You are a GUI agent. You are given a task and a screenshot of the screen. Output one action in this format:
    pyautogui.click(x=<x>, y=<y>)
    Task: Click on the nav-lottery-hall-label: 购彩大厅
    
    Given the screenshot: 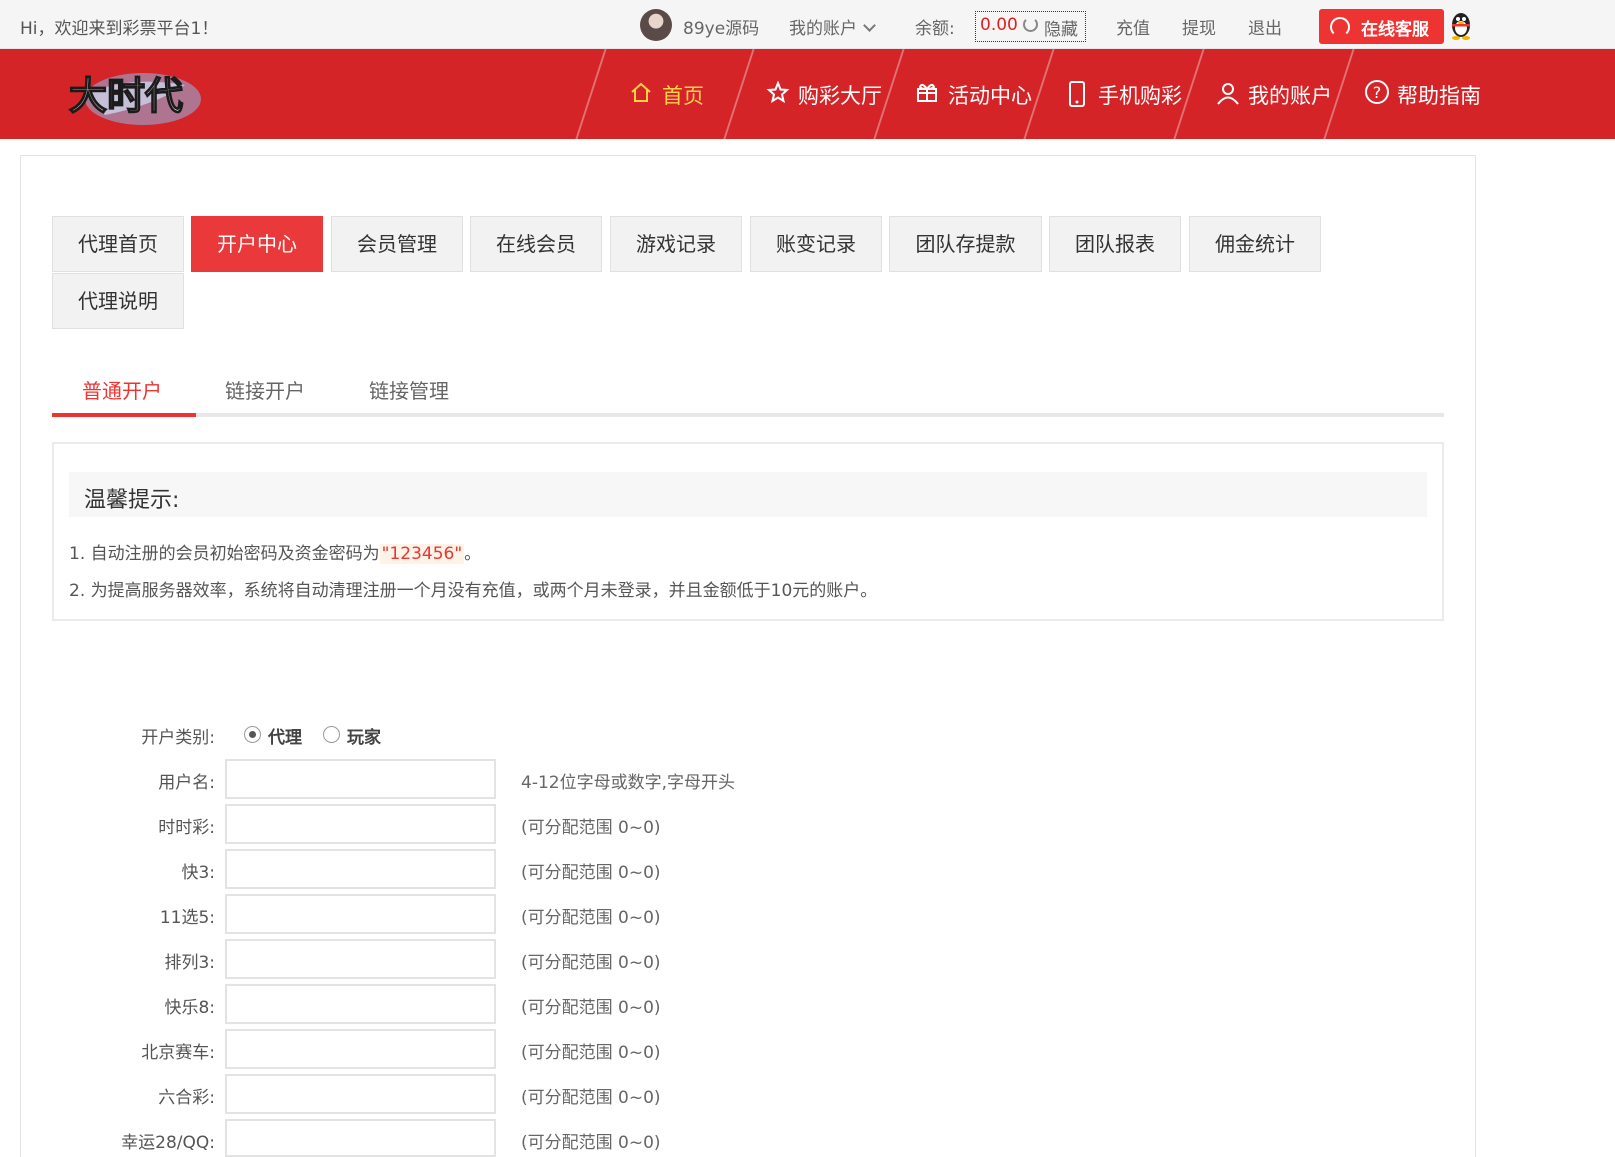 What is the action you would take?
    pyautogui.click(x=840, y=96)
    